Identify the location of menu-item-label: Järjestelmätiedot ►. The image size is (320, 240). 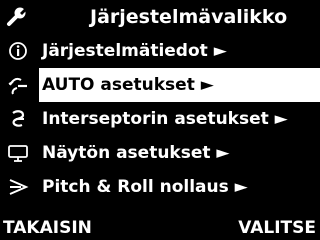
(134, 51).